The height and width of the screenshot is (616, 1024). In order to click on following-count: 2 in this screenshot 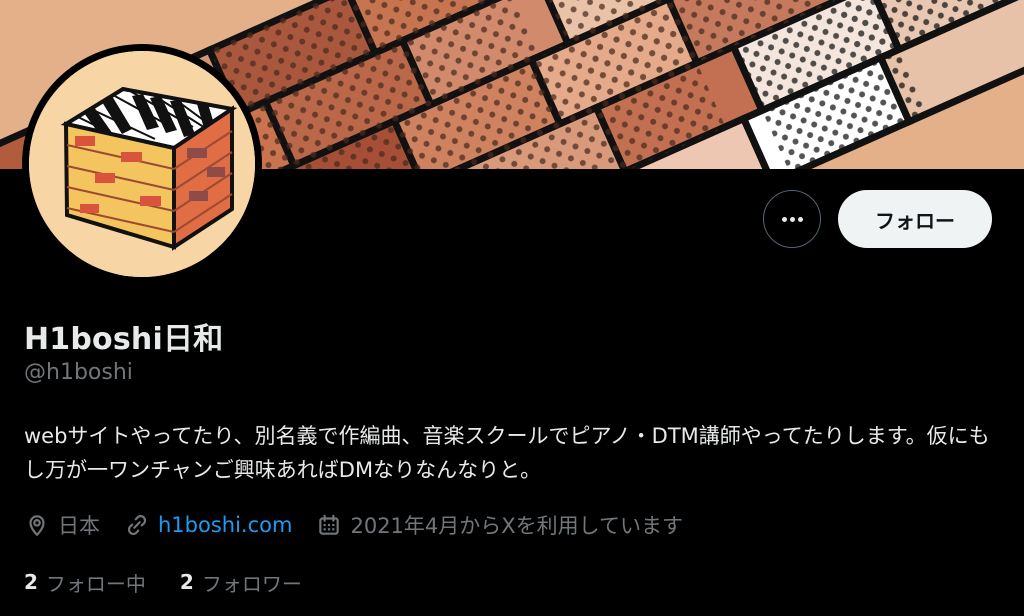, I will do `click(31, 582)`.